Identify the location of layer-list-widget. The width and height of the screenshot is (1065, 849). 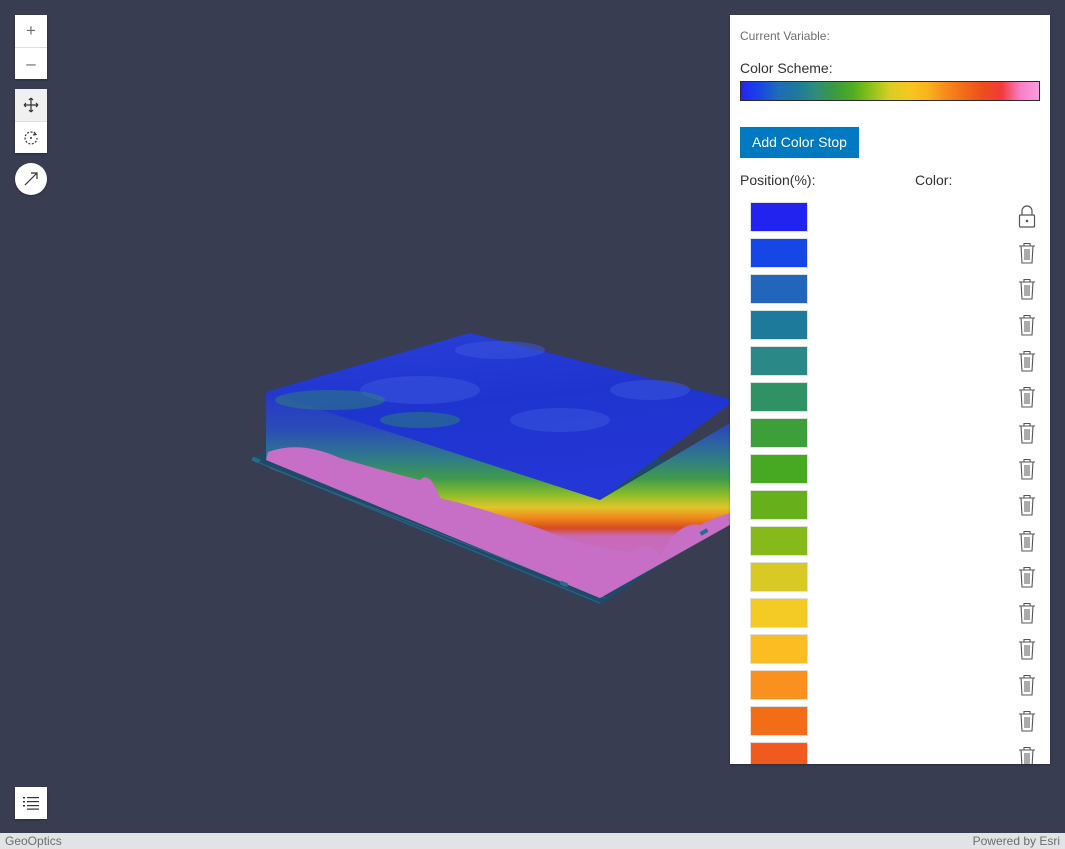
(31, 803).